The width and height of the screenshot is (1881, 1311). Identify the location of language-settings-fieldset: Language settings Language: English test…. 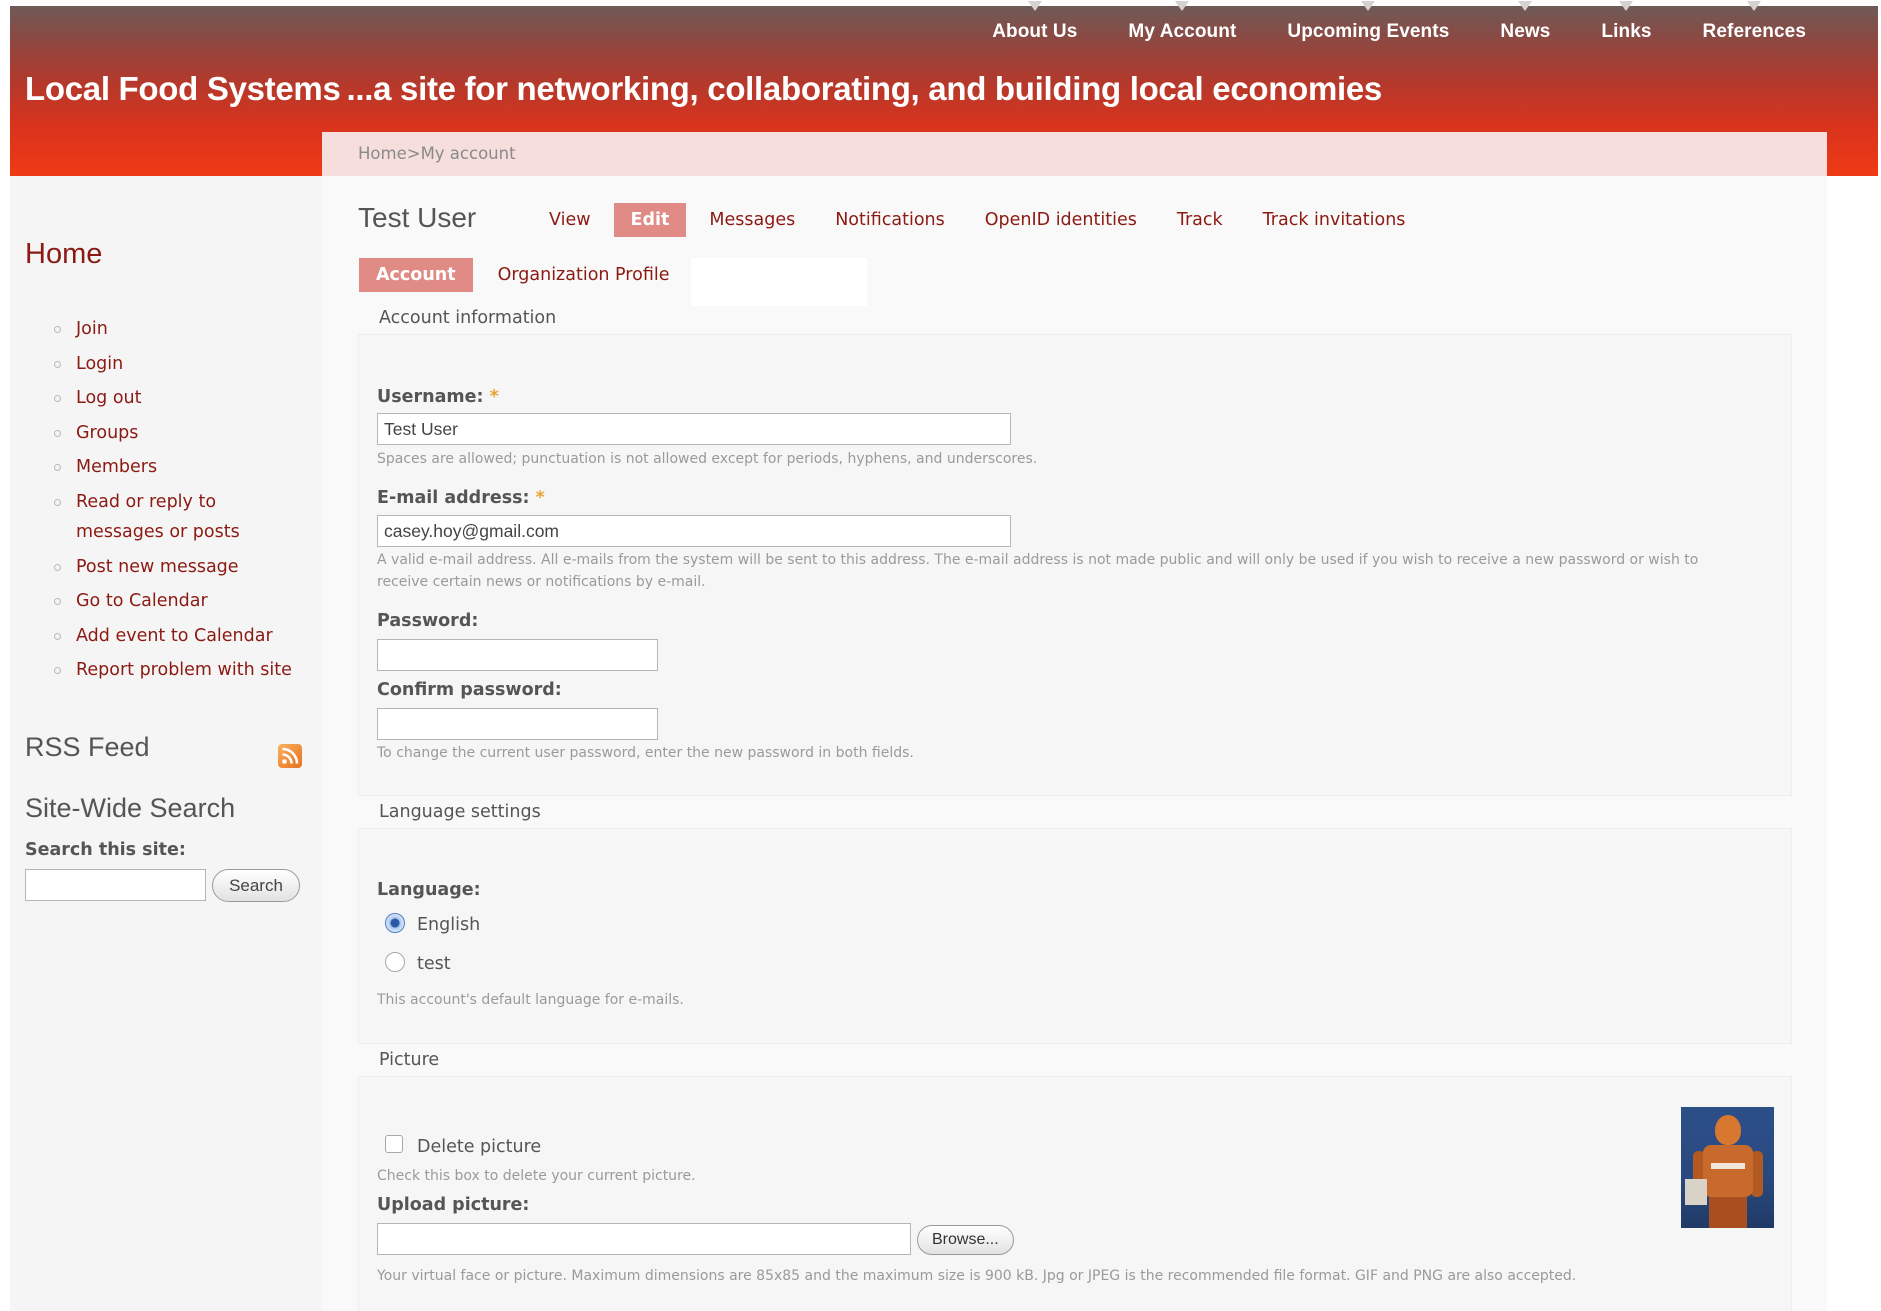
(1075, 923).